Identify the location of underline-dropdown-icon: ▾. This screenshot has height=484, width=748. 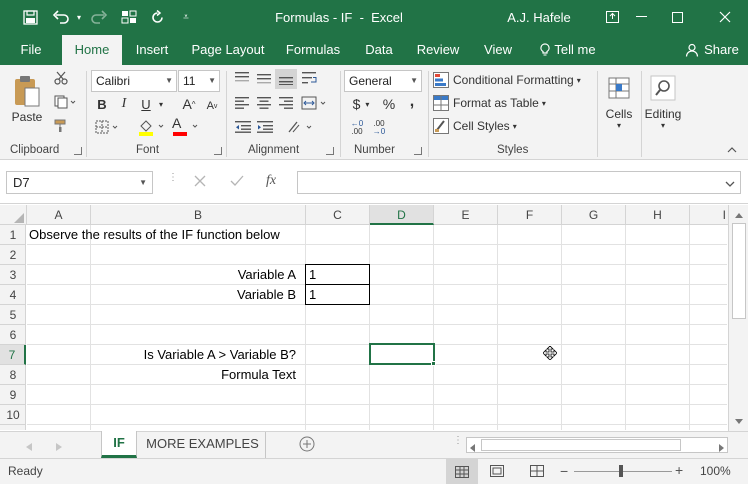
(161, 104).